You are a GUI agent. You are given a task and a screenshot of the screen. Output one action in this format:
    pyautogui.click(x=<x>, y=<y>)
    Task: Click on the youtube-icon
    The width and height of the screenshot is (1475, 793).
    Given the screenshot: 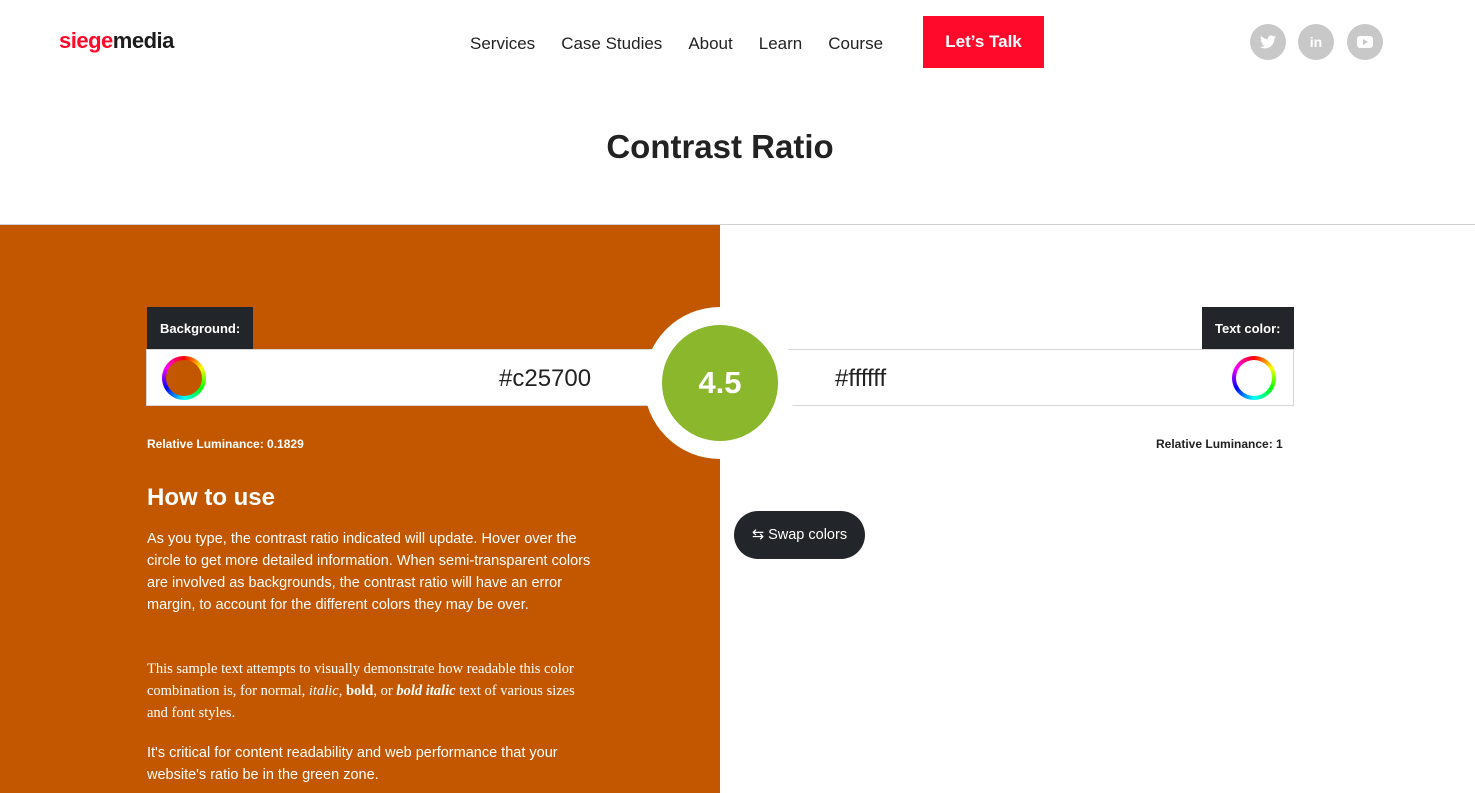 What is the action you would take?
    pyautogui.click(x=1365, y=42)
    